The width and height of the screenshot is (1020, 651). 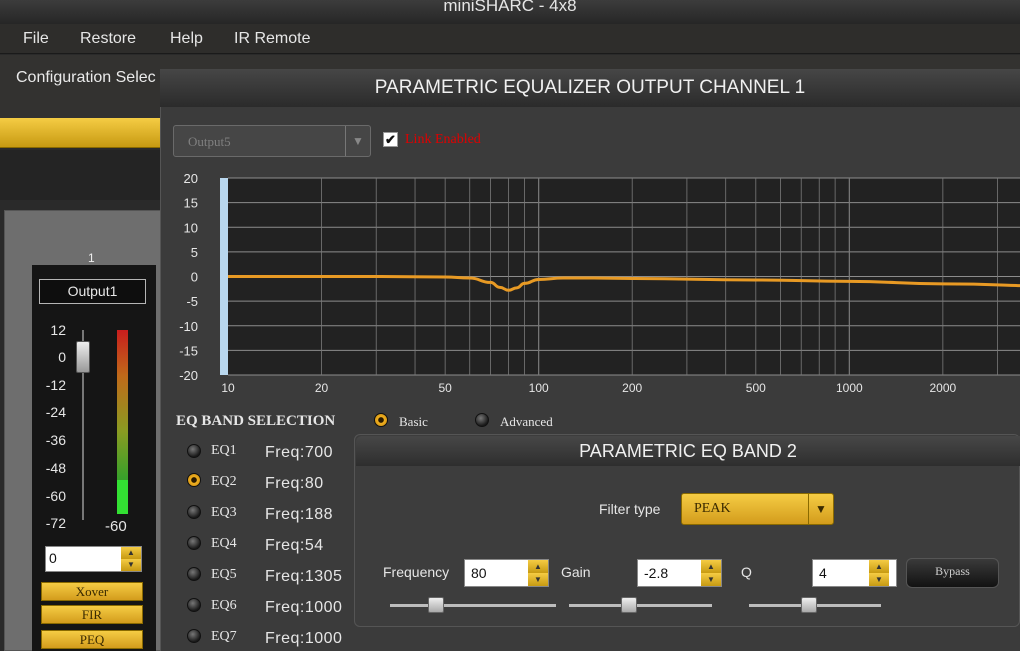 I want to click on menu-file: File, so click(x=36, y=39).